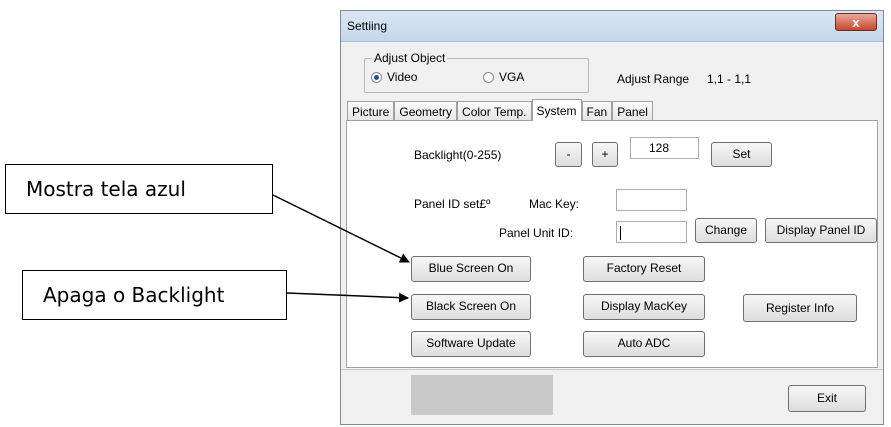  Describe the element at coordinates (347, 297) in the screenshot. I see `arrow-to-black-screen` at that location.